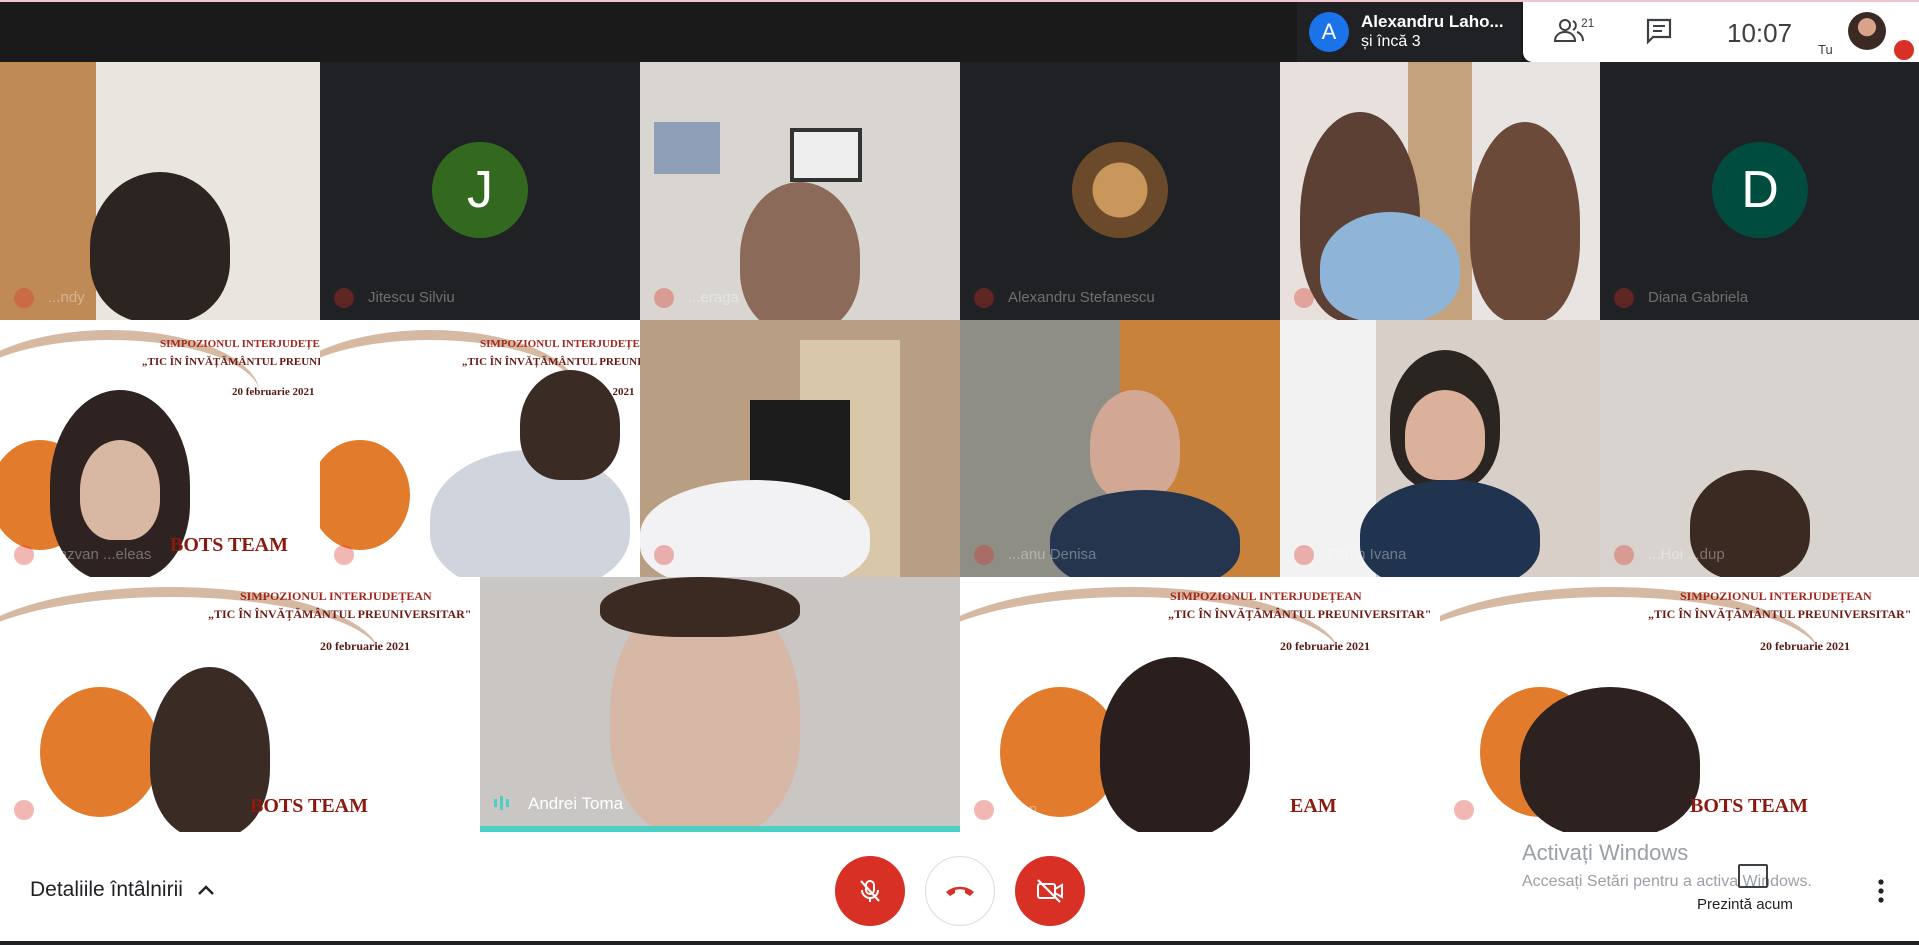  I want to click on camera-toggle-button, so click(1050, 891).